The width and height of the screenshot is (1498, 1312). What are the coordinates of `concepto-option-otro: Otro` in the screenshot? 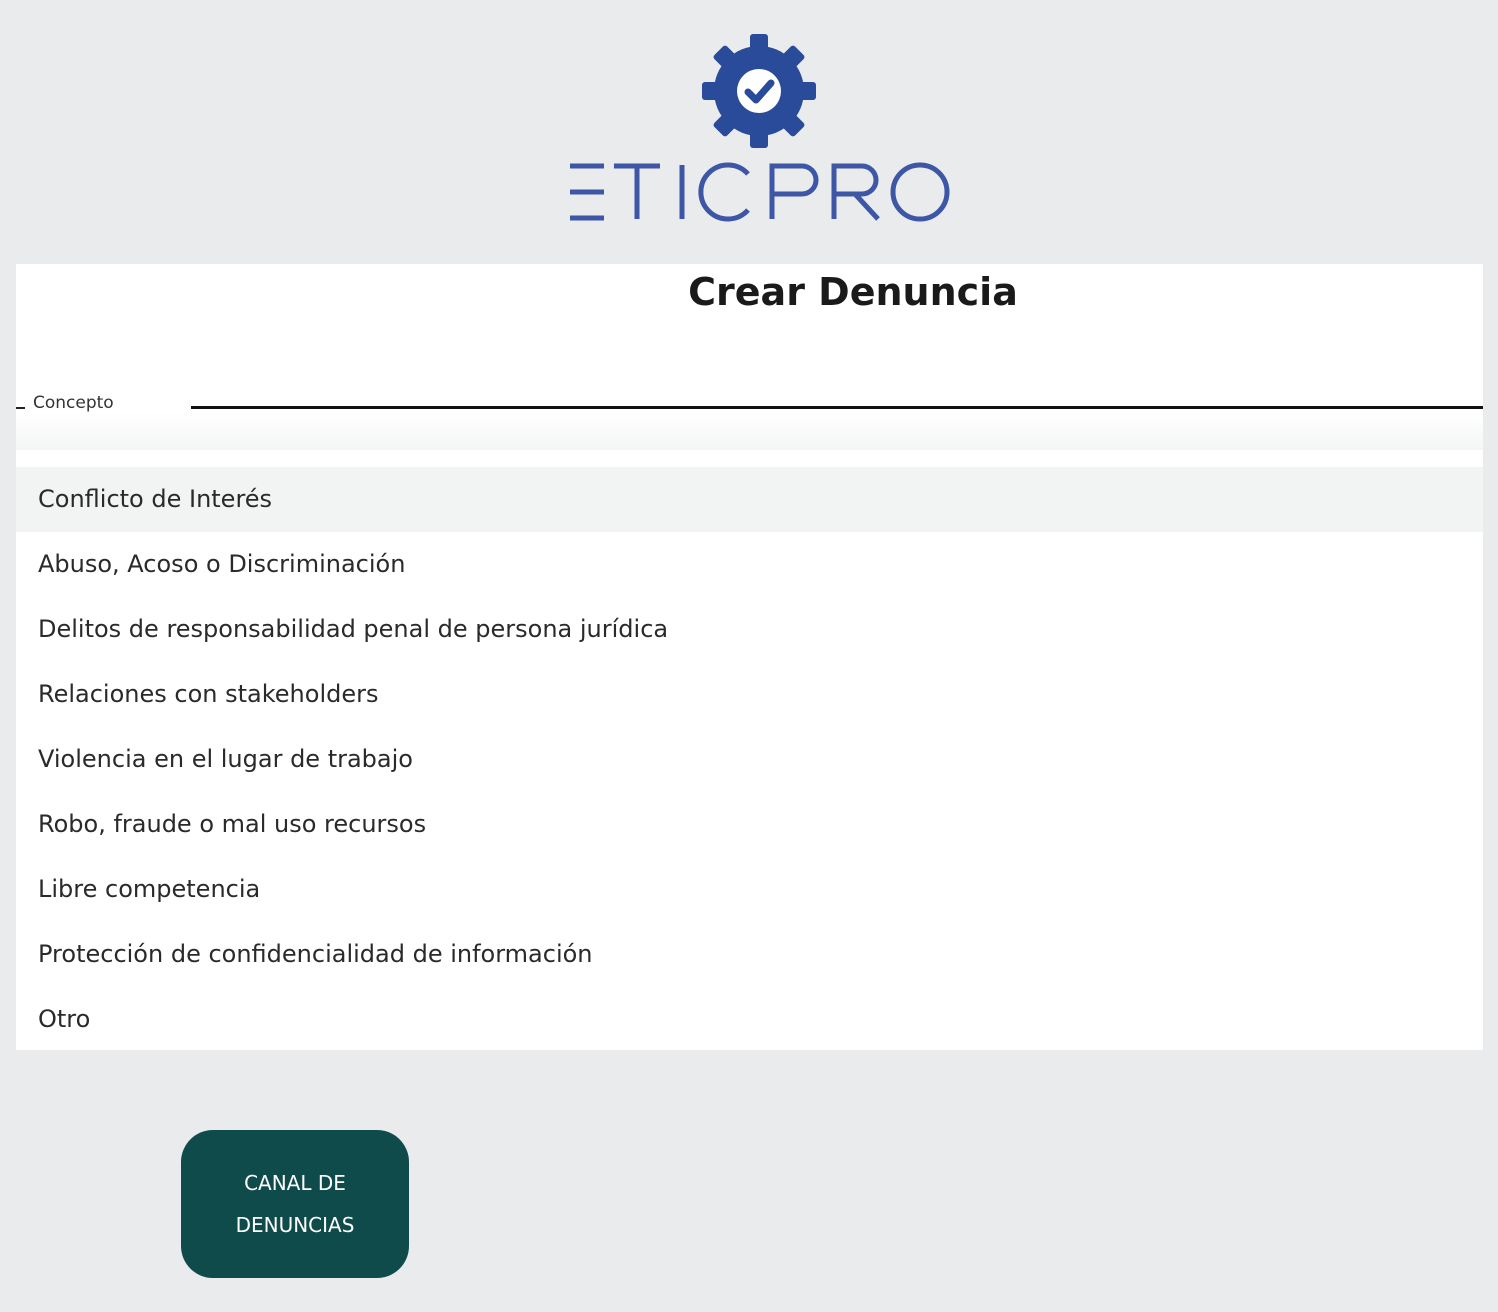 It's located at (749, 1019).